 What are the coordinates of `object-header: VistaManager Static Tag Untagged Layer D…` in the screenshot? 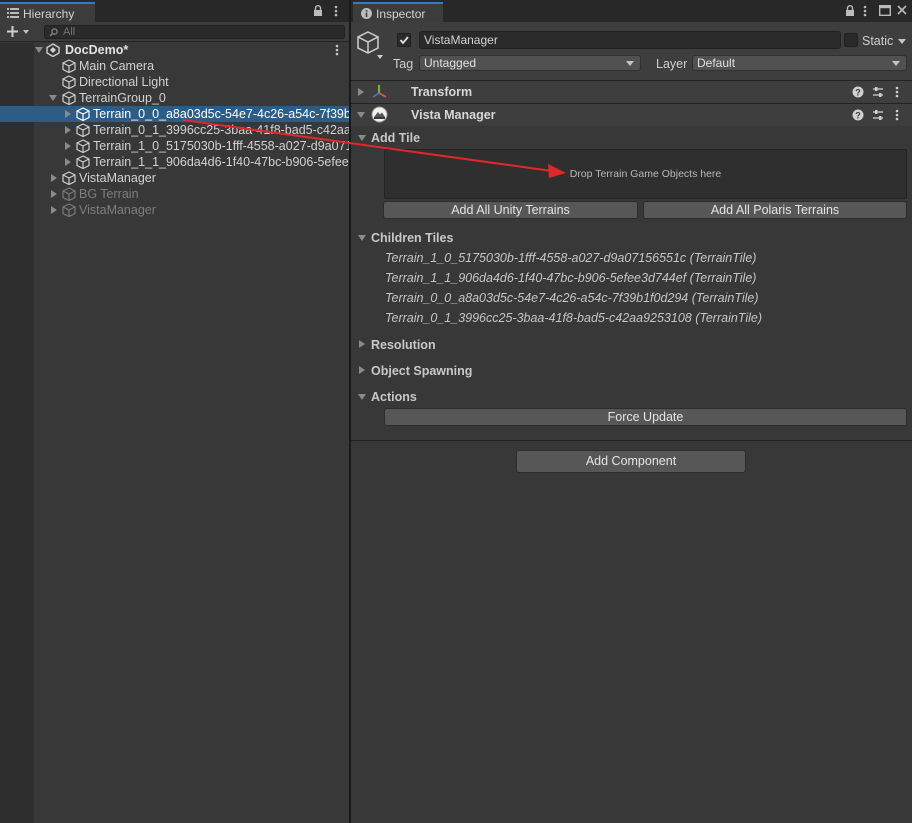 It's located at (631, 51).